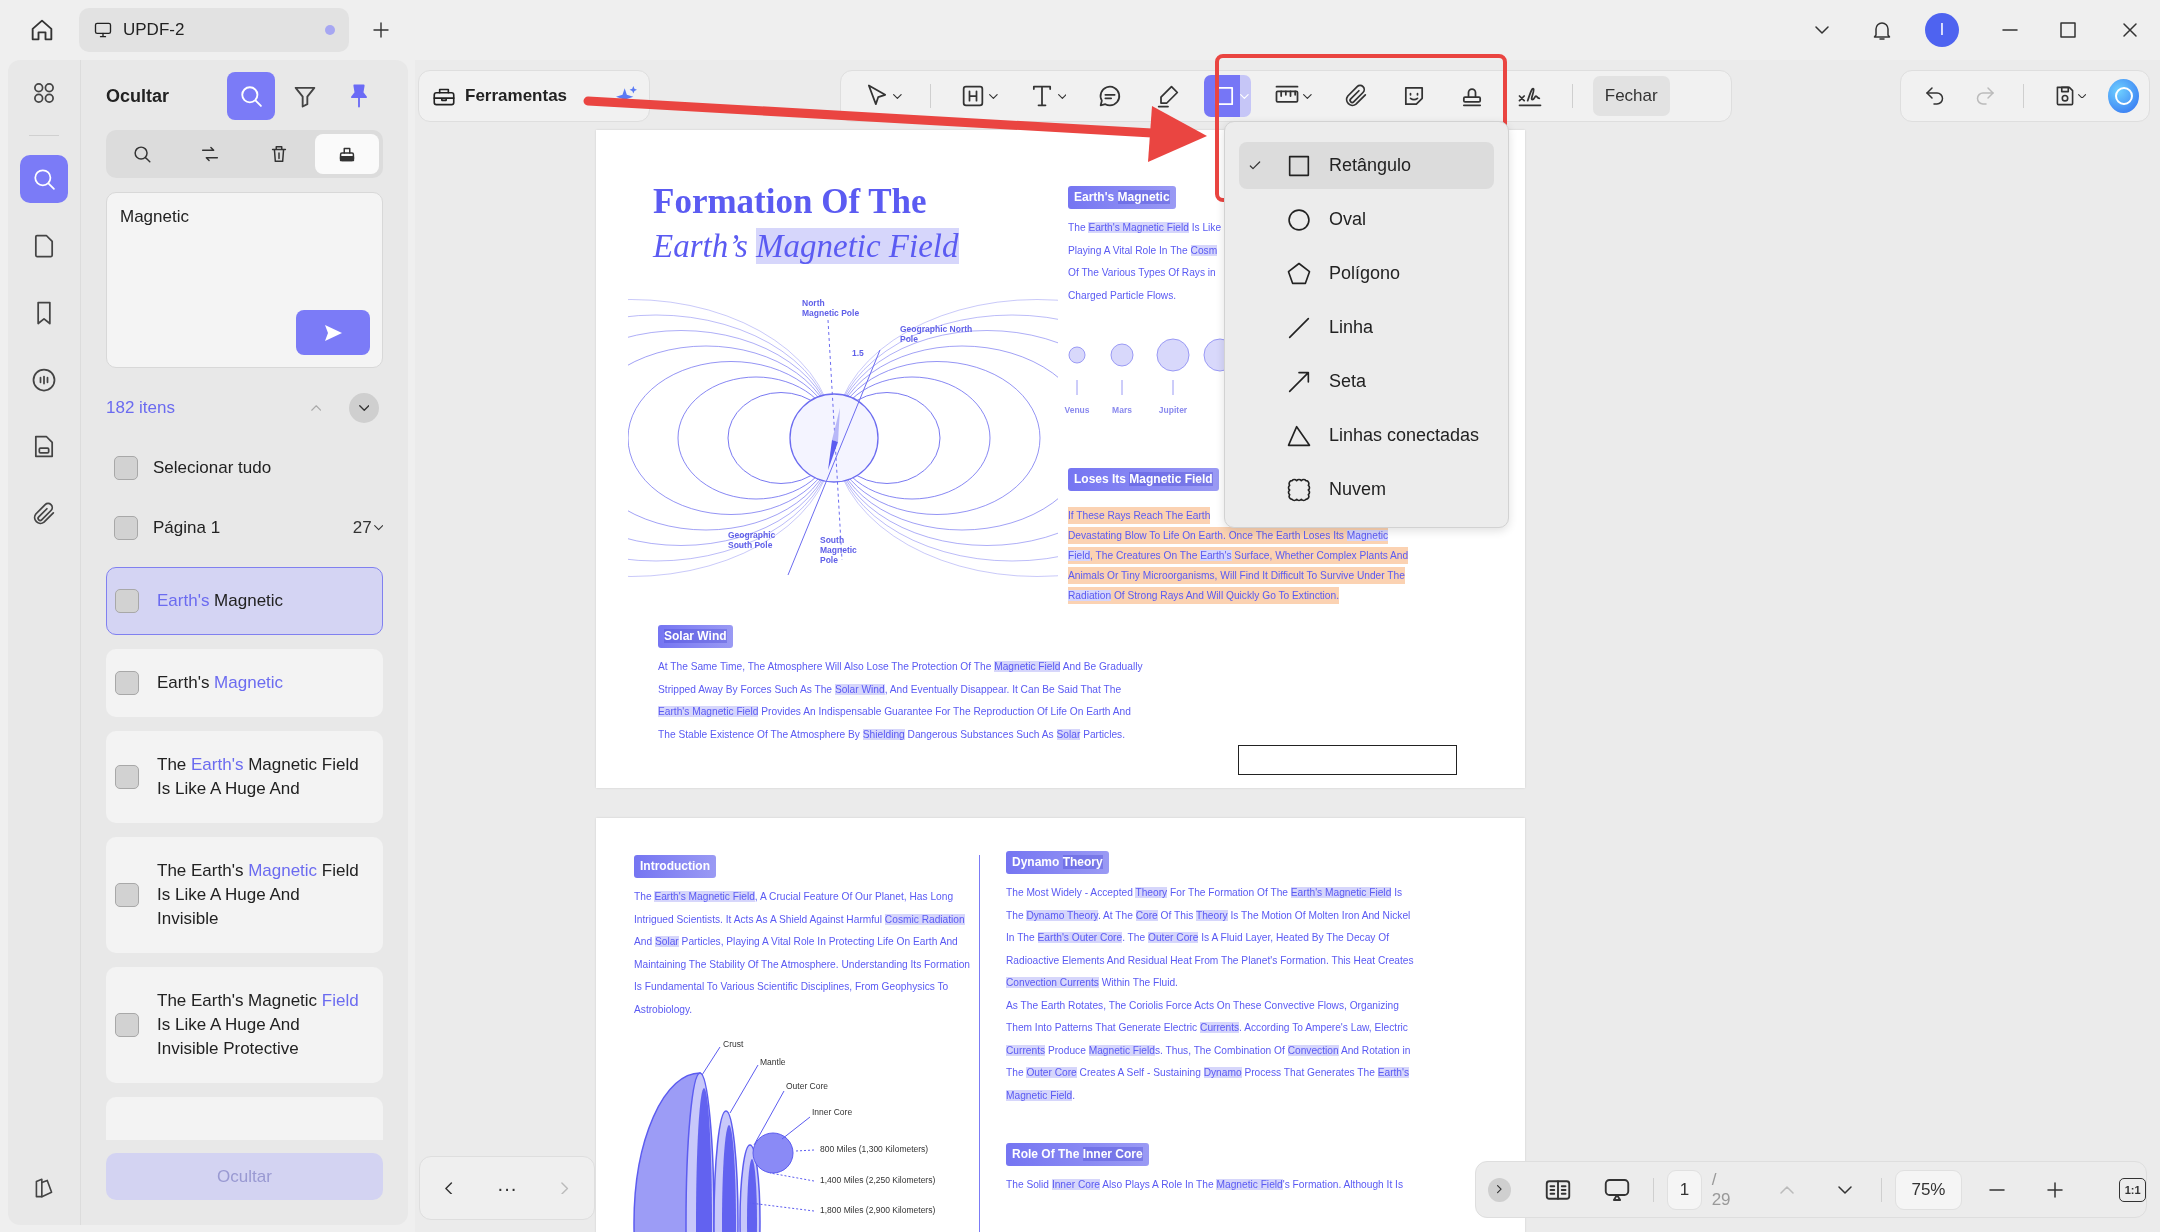 Image resolution: width=2160 pixels, height=1232 pixels. I want to click on paragraph: At The Same Time, The Atmosphere Will Also Lose The Protection Of The Magnetic Field And Be Gradually Stripped Away By Forces Such As The Solar Wind, And Eventually Disappear. It Can Be Said That The Earth's Magnetic Field Provides An Indispensable Guarantee For The Reproduction Of Life On Earth And The Stable Existence Of The Atmosphere By Shielding Dangerous Substances Such As Solar Particles., so click(901, 701).